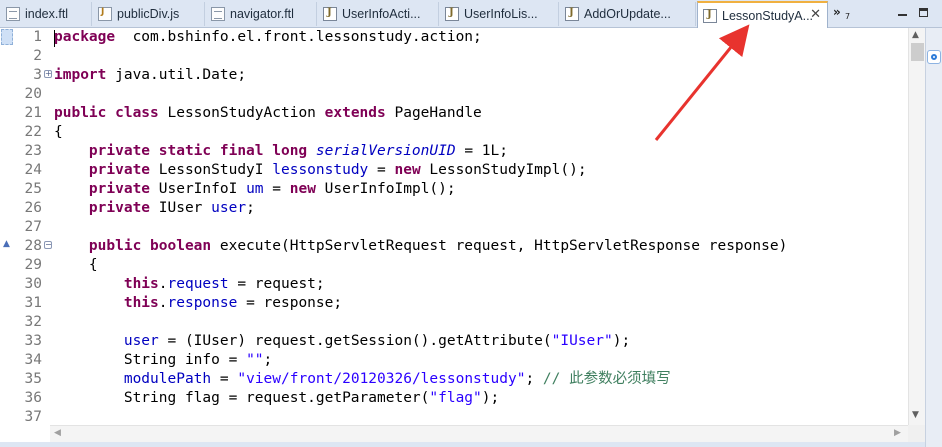 The height and width of the screenshot is (447, 942). I want to click on line-number: 34, so click(33, 360).